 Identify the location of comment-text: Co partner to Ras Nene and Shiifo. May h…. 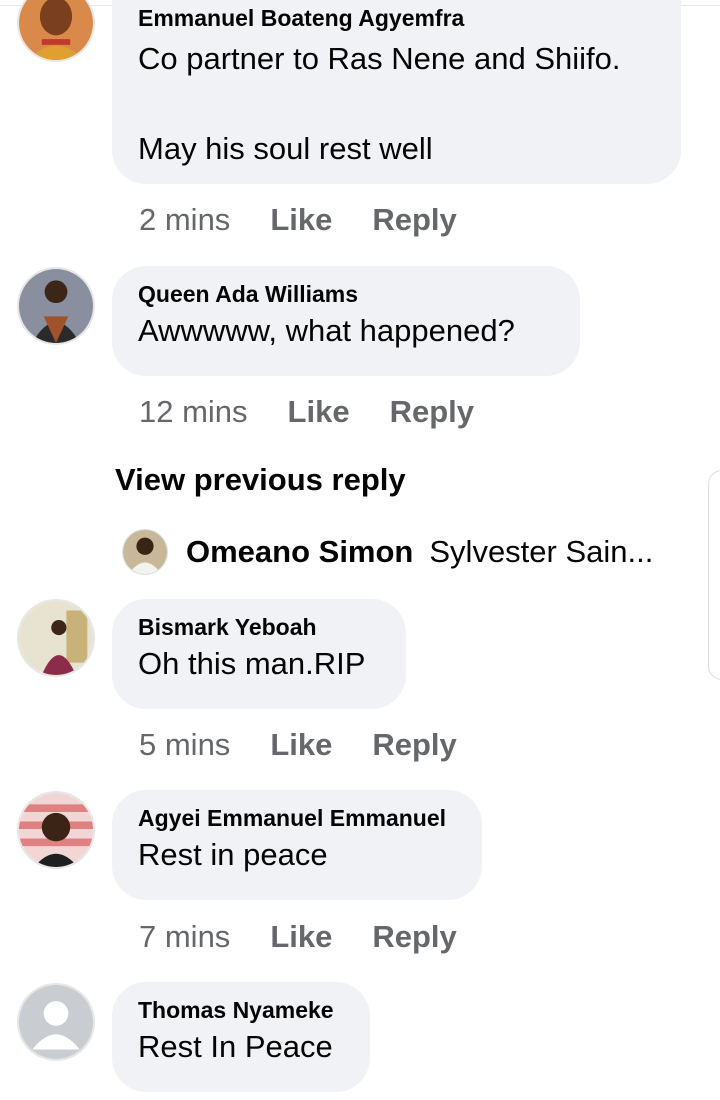
(379, 103).